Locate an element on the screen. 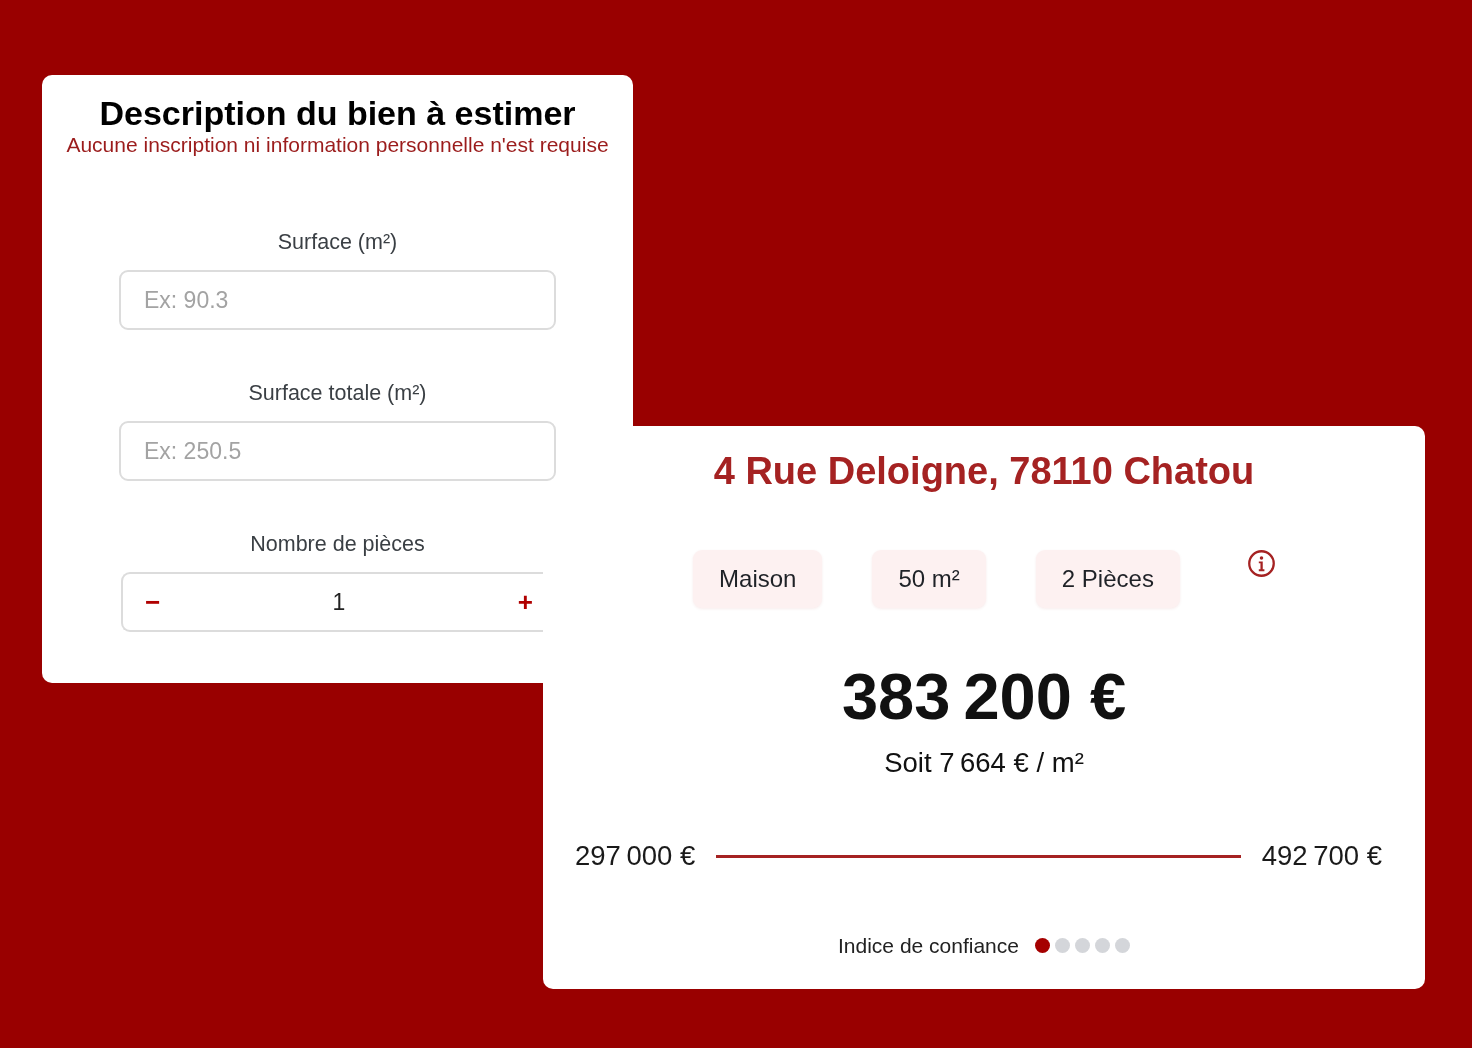  range-high-text: 492 700 € is located at coordinates (1321, 856).